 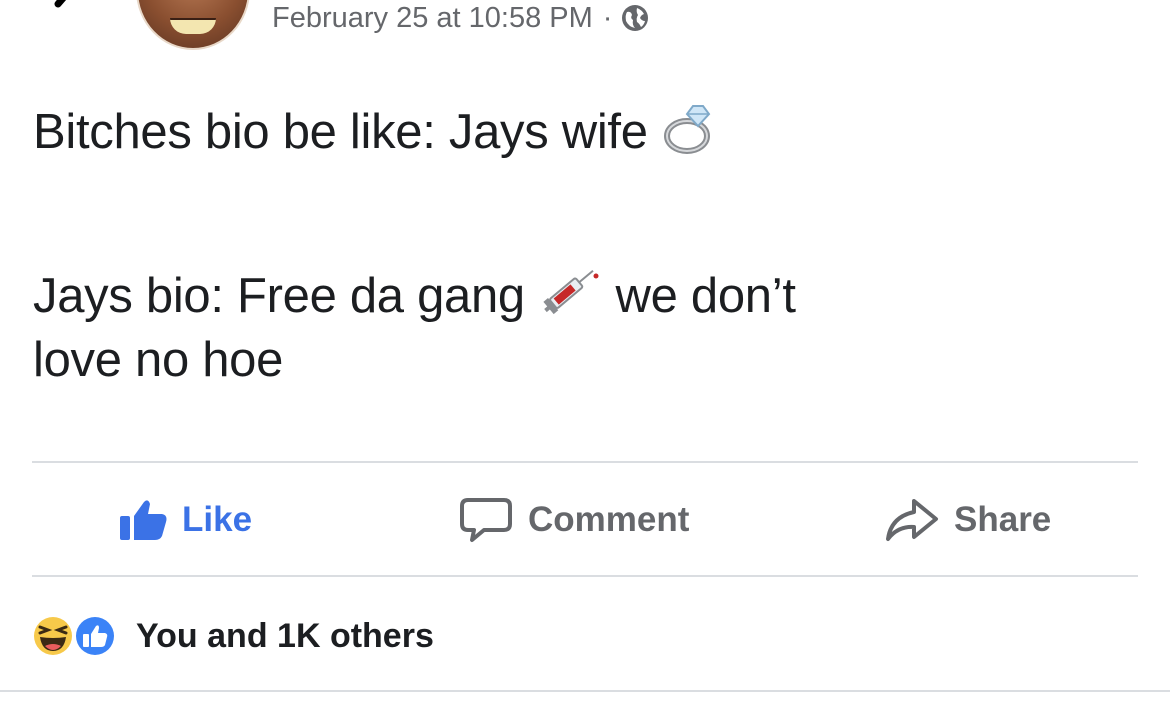 I want to click on ring-emoji-icon, so click(x=687, y=129).